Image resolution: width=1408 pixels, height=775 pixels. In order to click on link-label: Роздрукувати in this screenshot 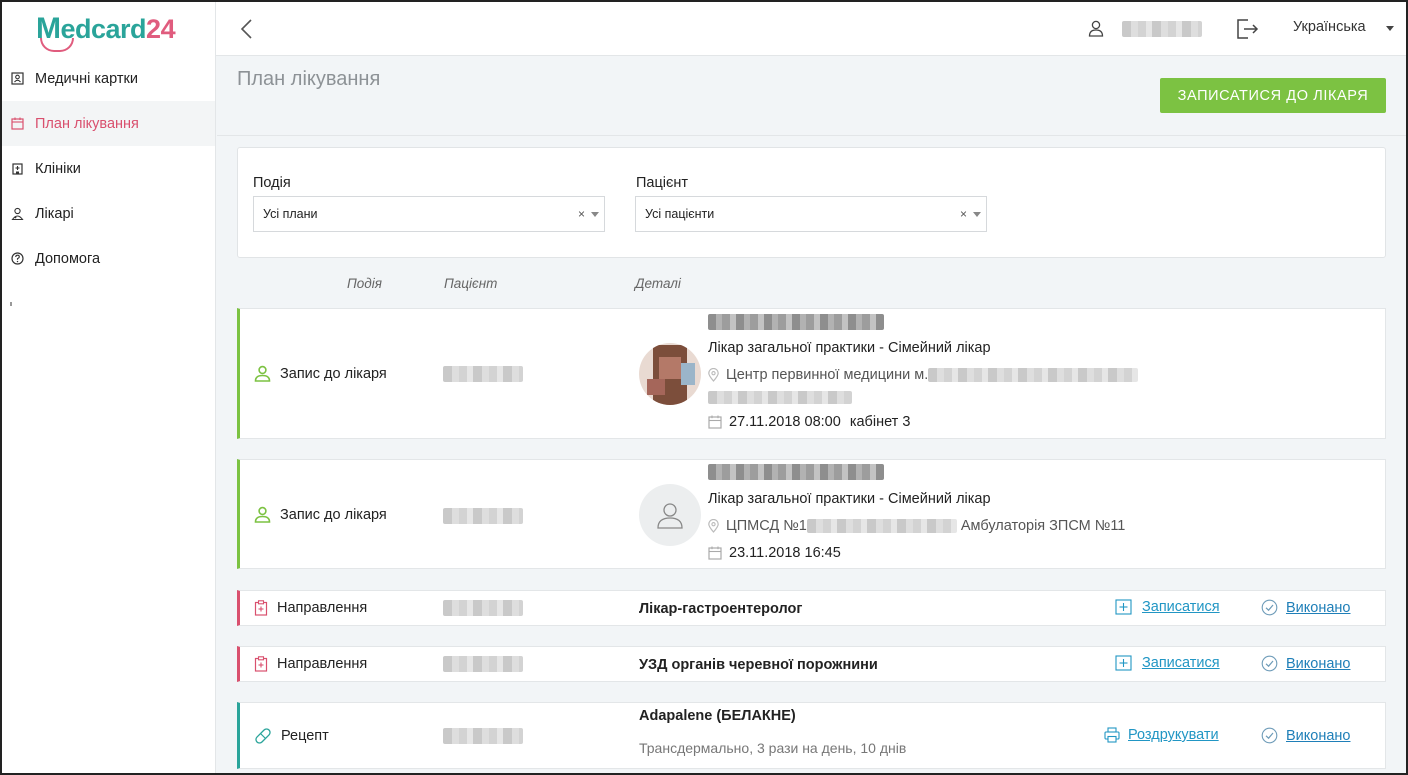, I will do `click(1173, 735)`.